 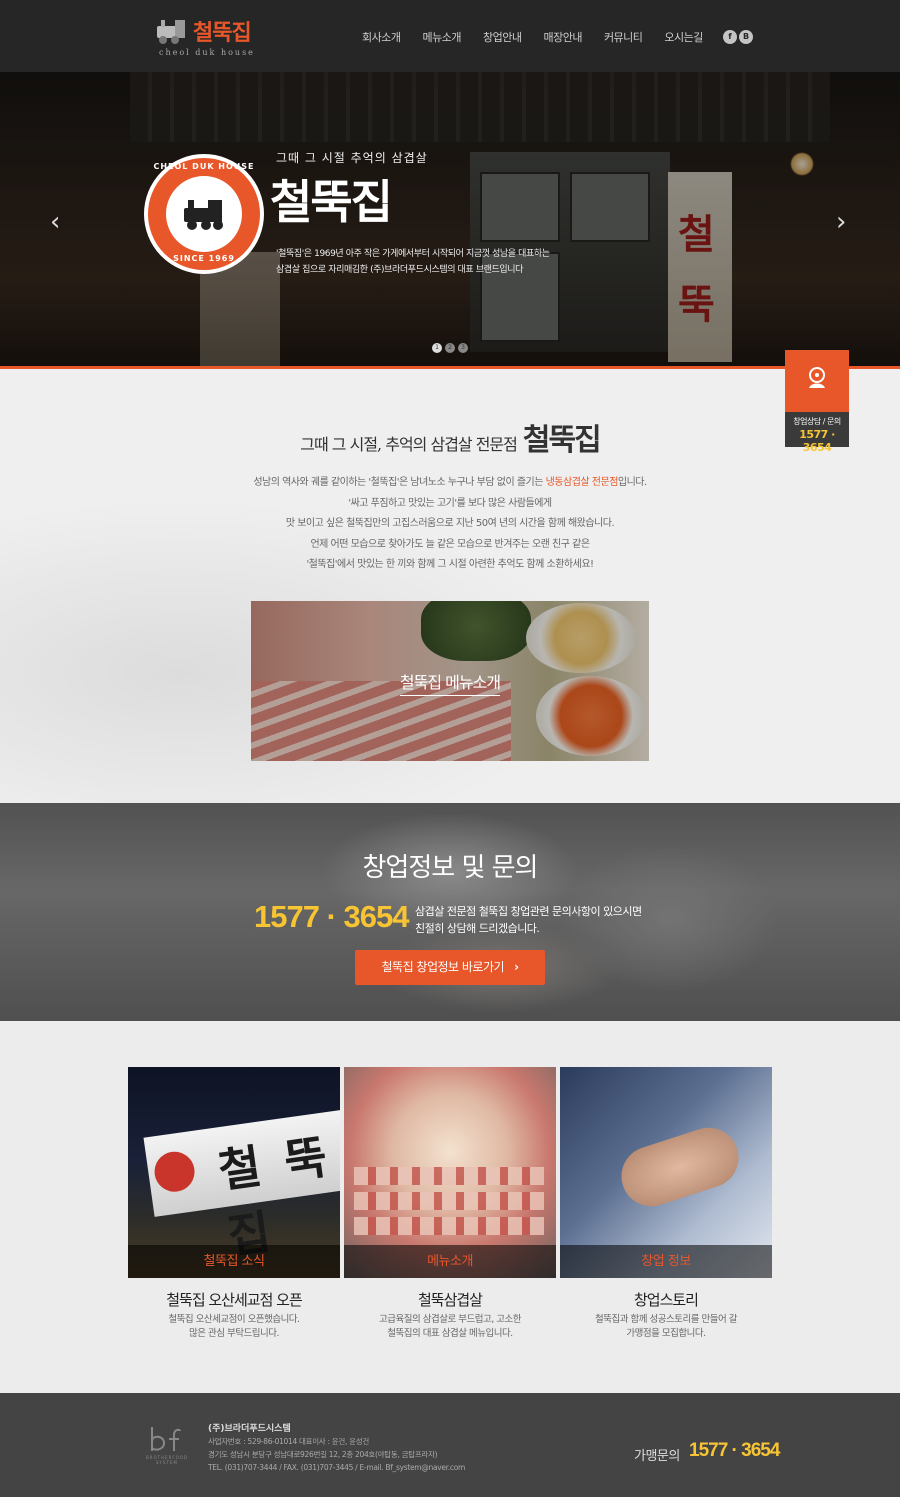 I want to click on site-logo: 철뚝집 cheol duk house, so click(x=205, y=36).